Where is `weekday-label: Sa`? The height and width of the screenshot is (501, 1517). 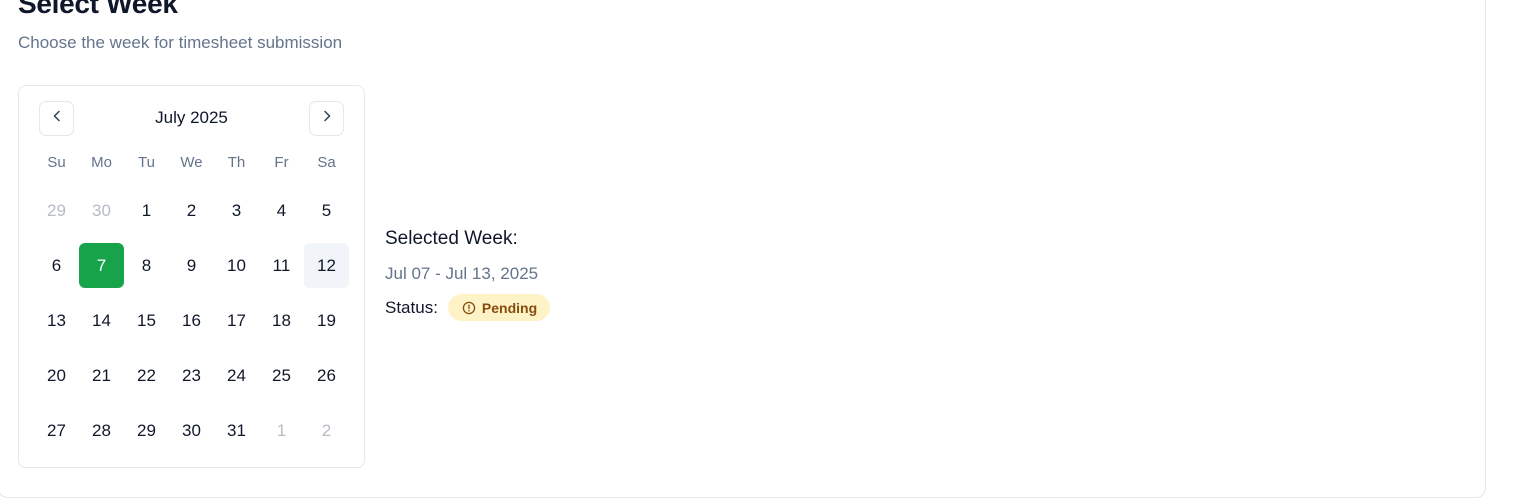
weekday-label: Sa is located at coordinates (326, 162).